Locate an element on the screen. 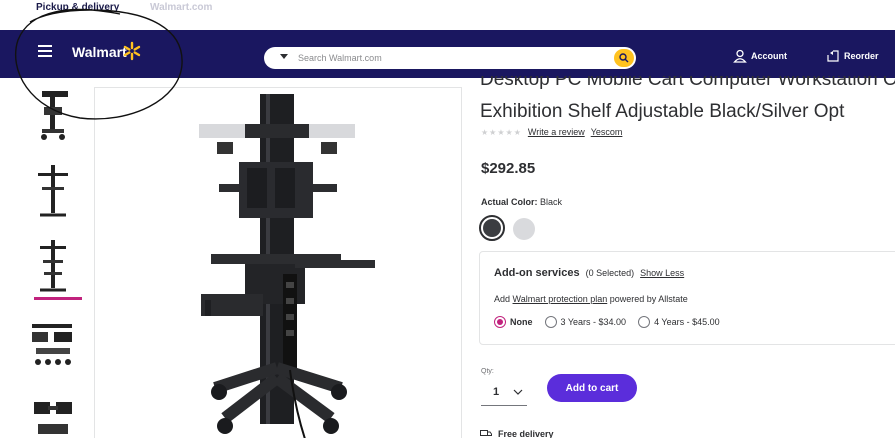  rating-row: ★★★★★ Write a review Yescom is located at coordinates (551, 132).